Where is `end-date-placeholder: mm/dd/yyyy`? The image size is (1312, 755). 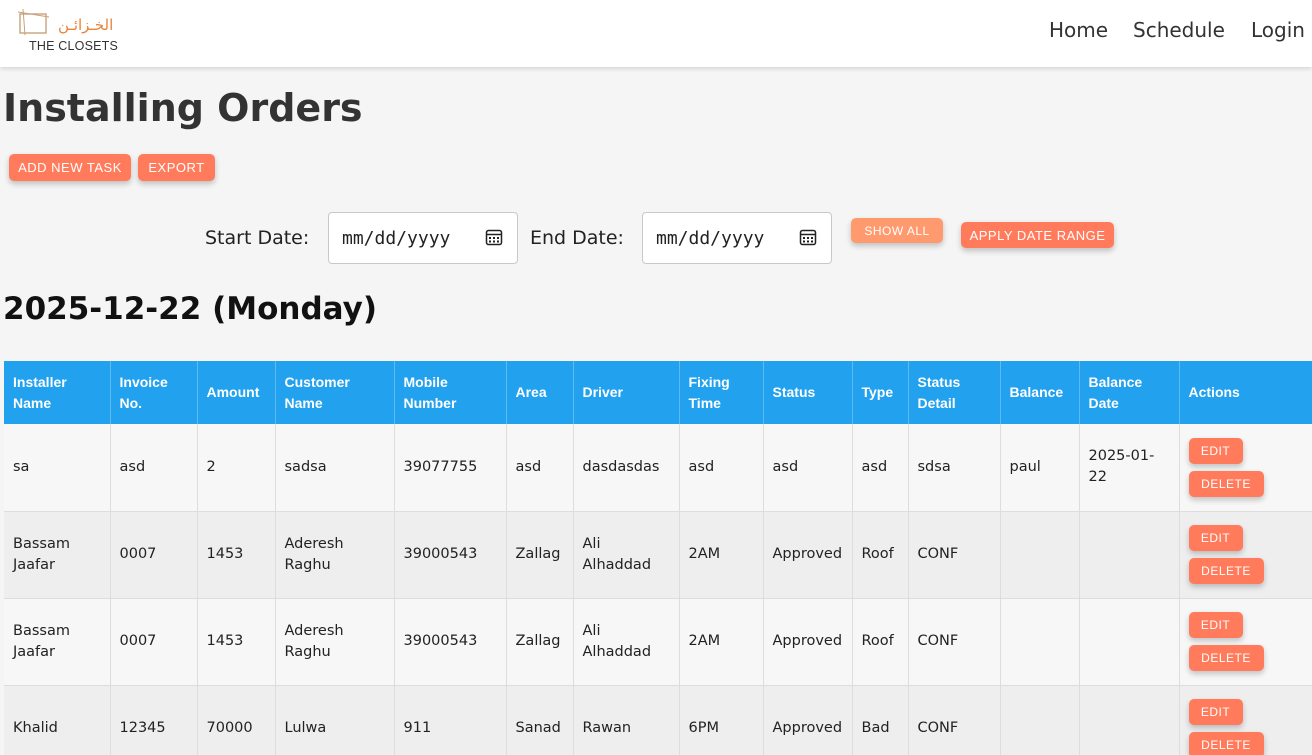 end-date-placeholder: mm/dd/yyyy is located at coordinates (710, 238).